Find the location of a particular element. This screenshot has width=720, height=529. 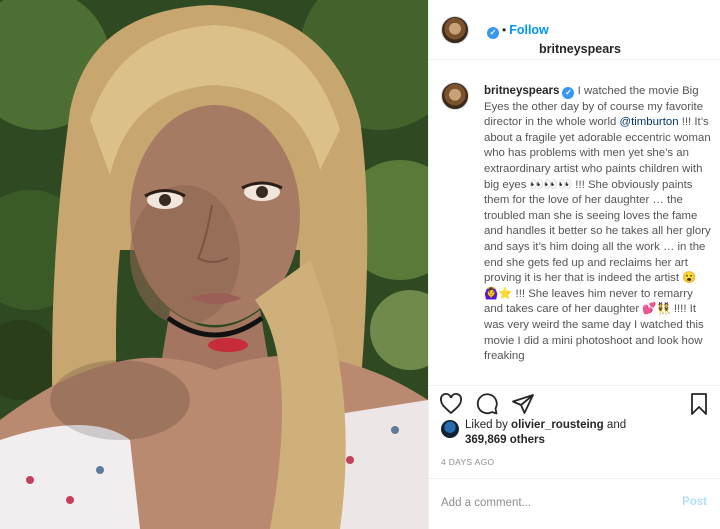

comment-icon is located at coordinates (487, 404).